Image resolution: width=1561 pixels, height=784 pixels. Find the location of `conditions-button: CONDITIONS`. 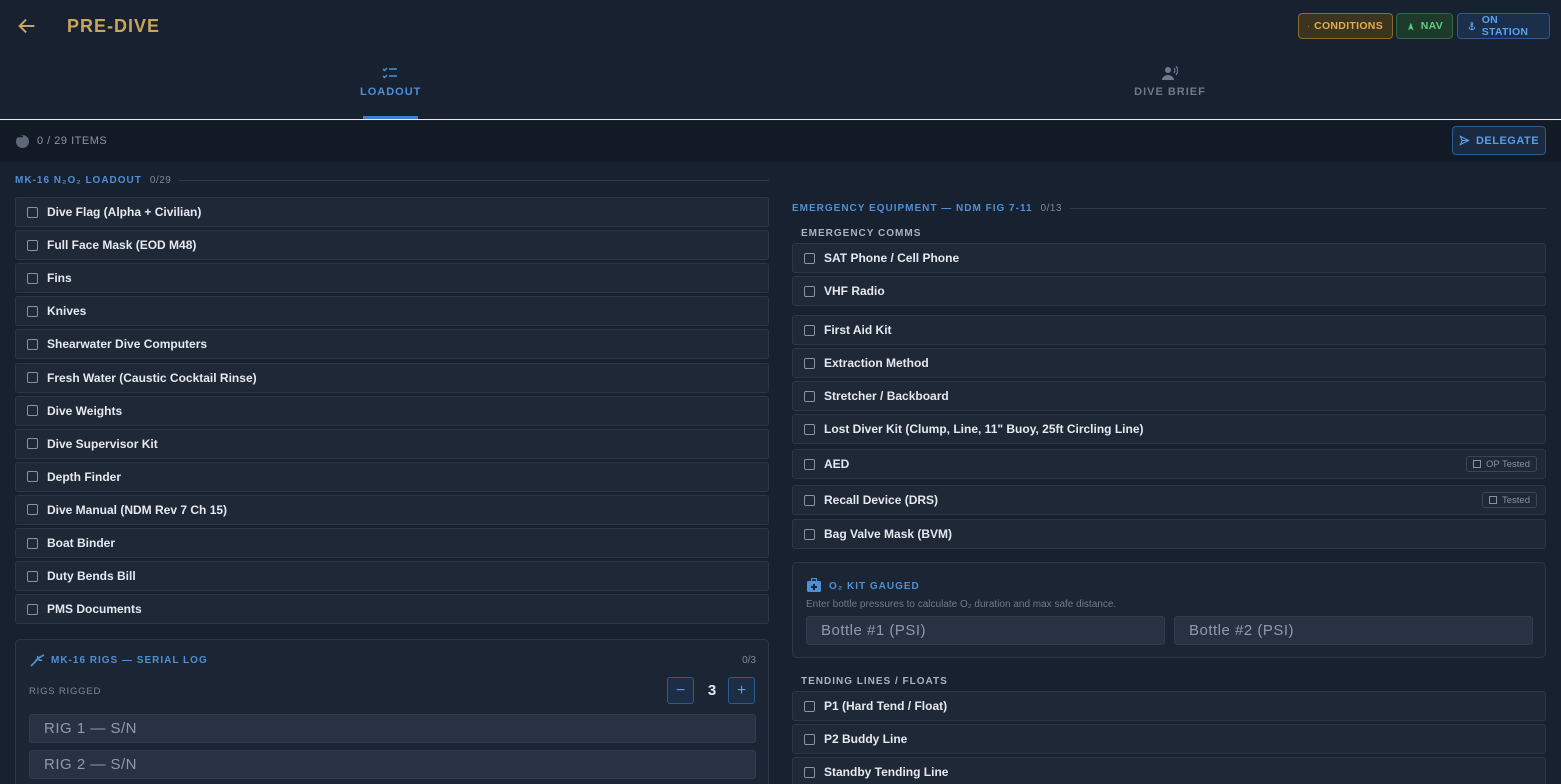

conditions-button: CONDITIONS is located at coordinates (1345, 26).